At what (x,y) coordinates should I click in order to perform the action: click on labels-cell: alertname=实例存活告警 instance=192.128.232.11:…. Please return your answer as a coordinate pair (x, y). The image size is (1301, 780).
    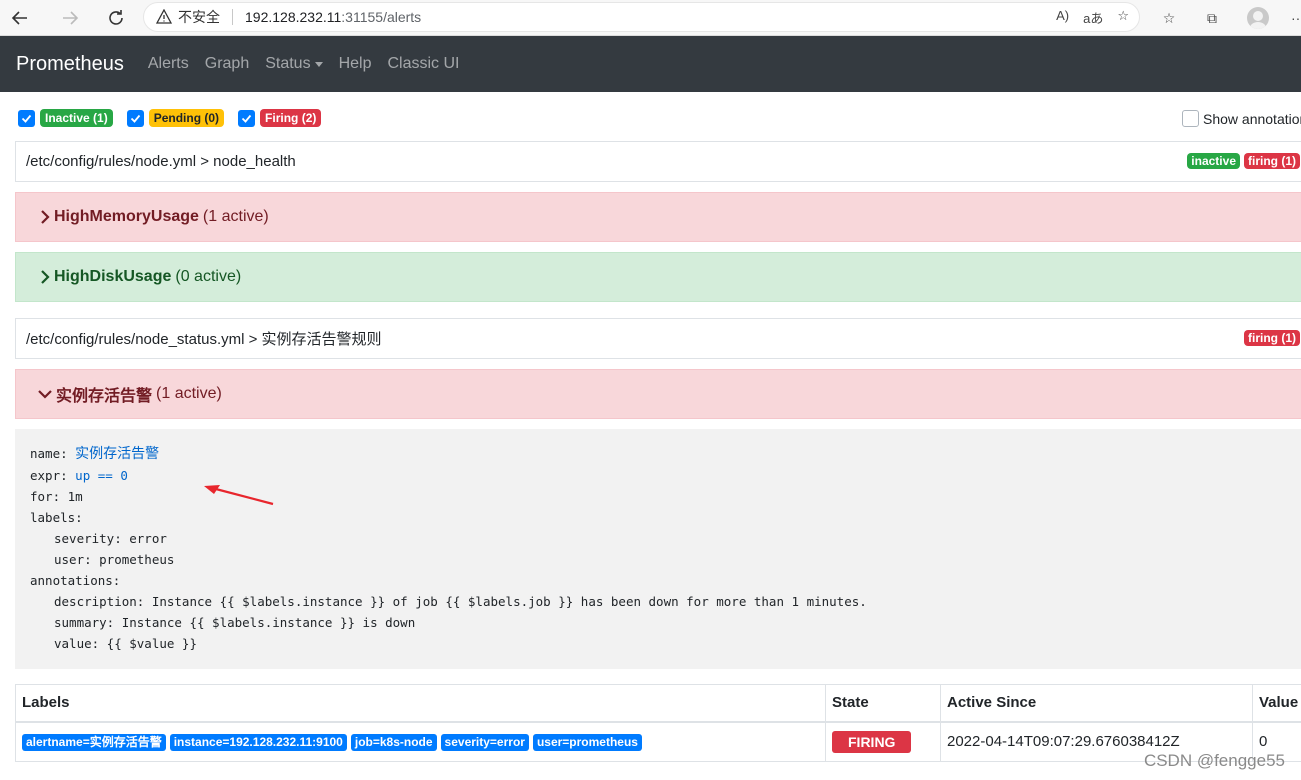
    Looking at the image, I should click on (420, 741).